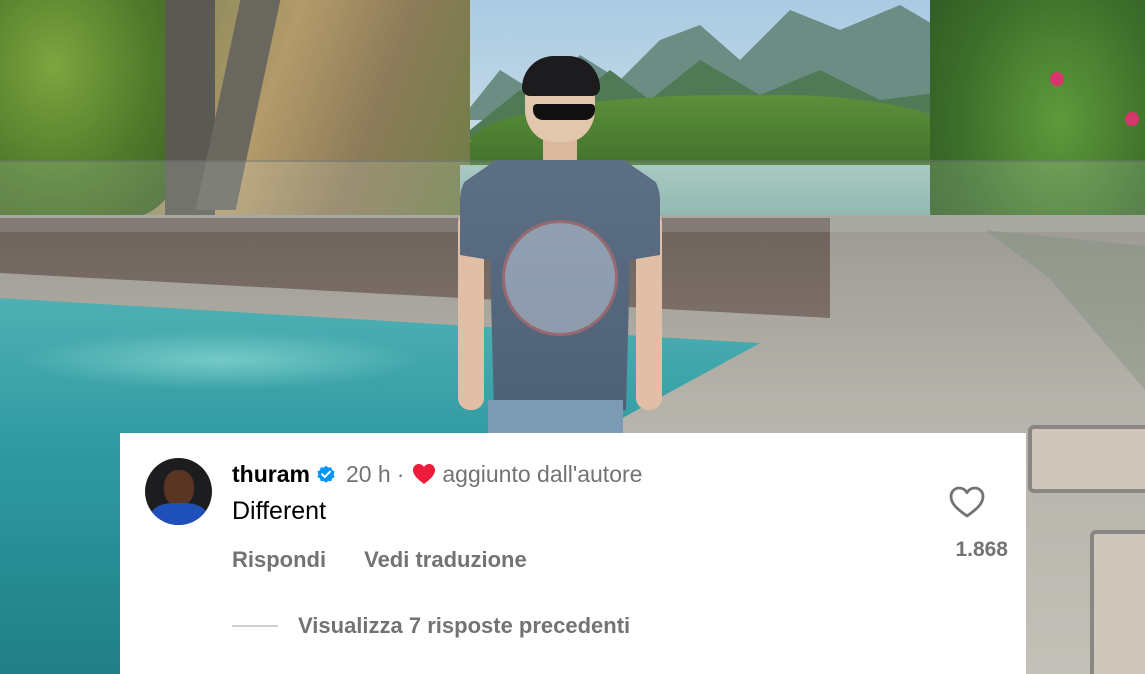  I want to click on heart-filled-icon, so click(424, 474).